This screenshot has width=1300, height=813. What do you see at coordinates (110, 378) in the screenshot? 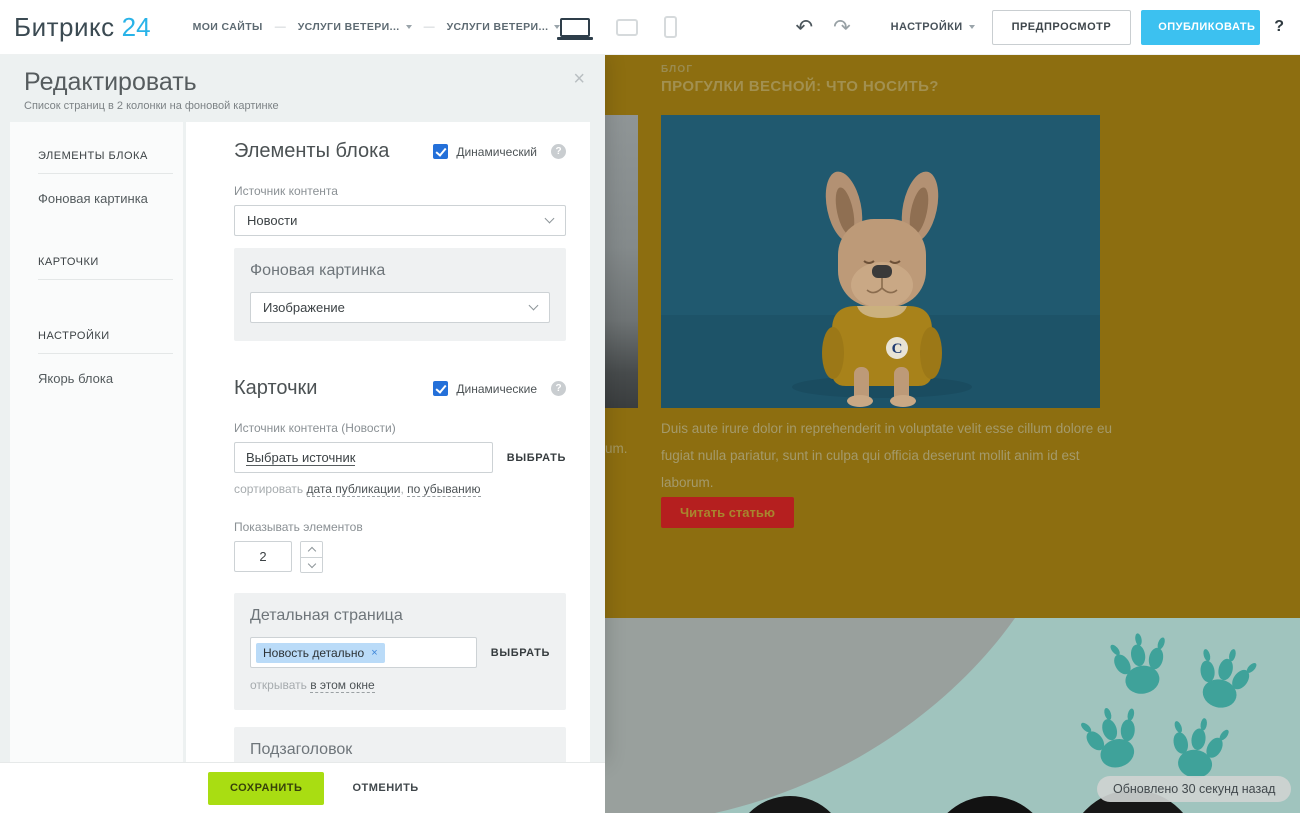
I see `sidebar-item-block-anchor: Якорь блока` at bounding box center [110, 378].